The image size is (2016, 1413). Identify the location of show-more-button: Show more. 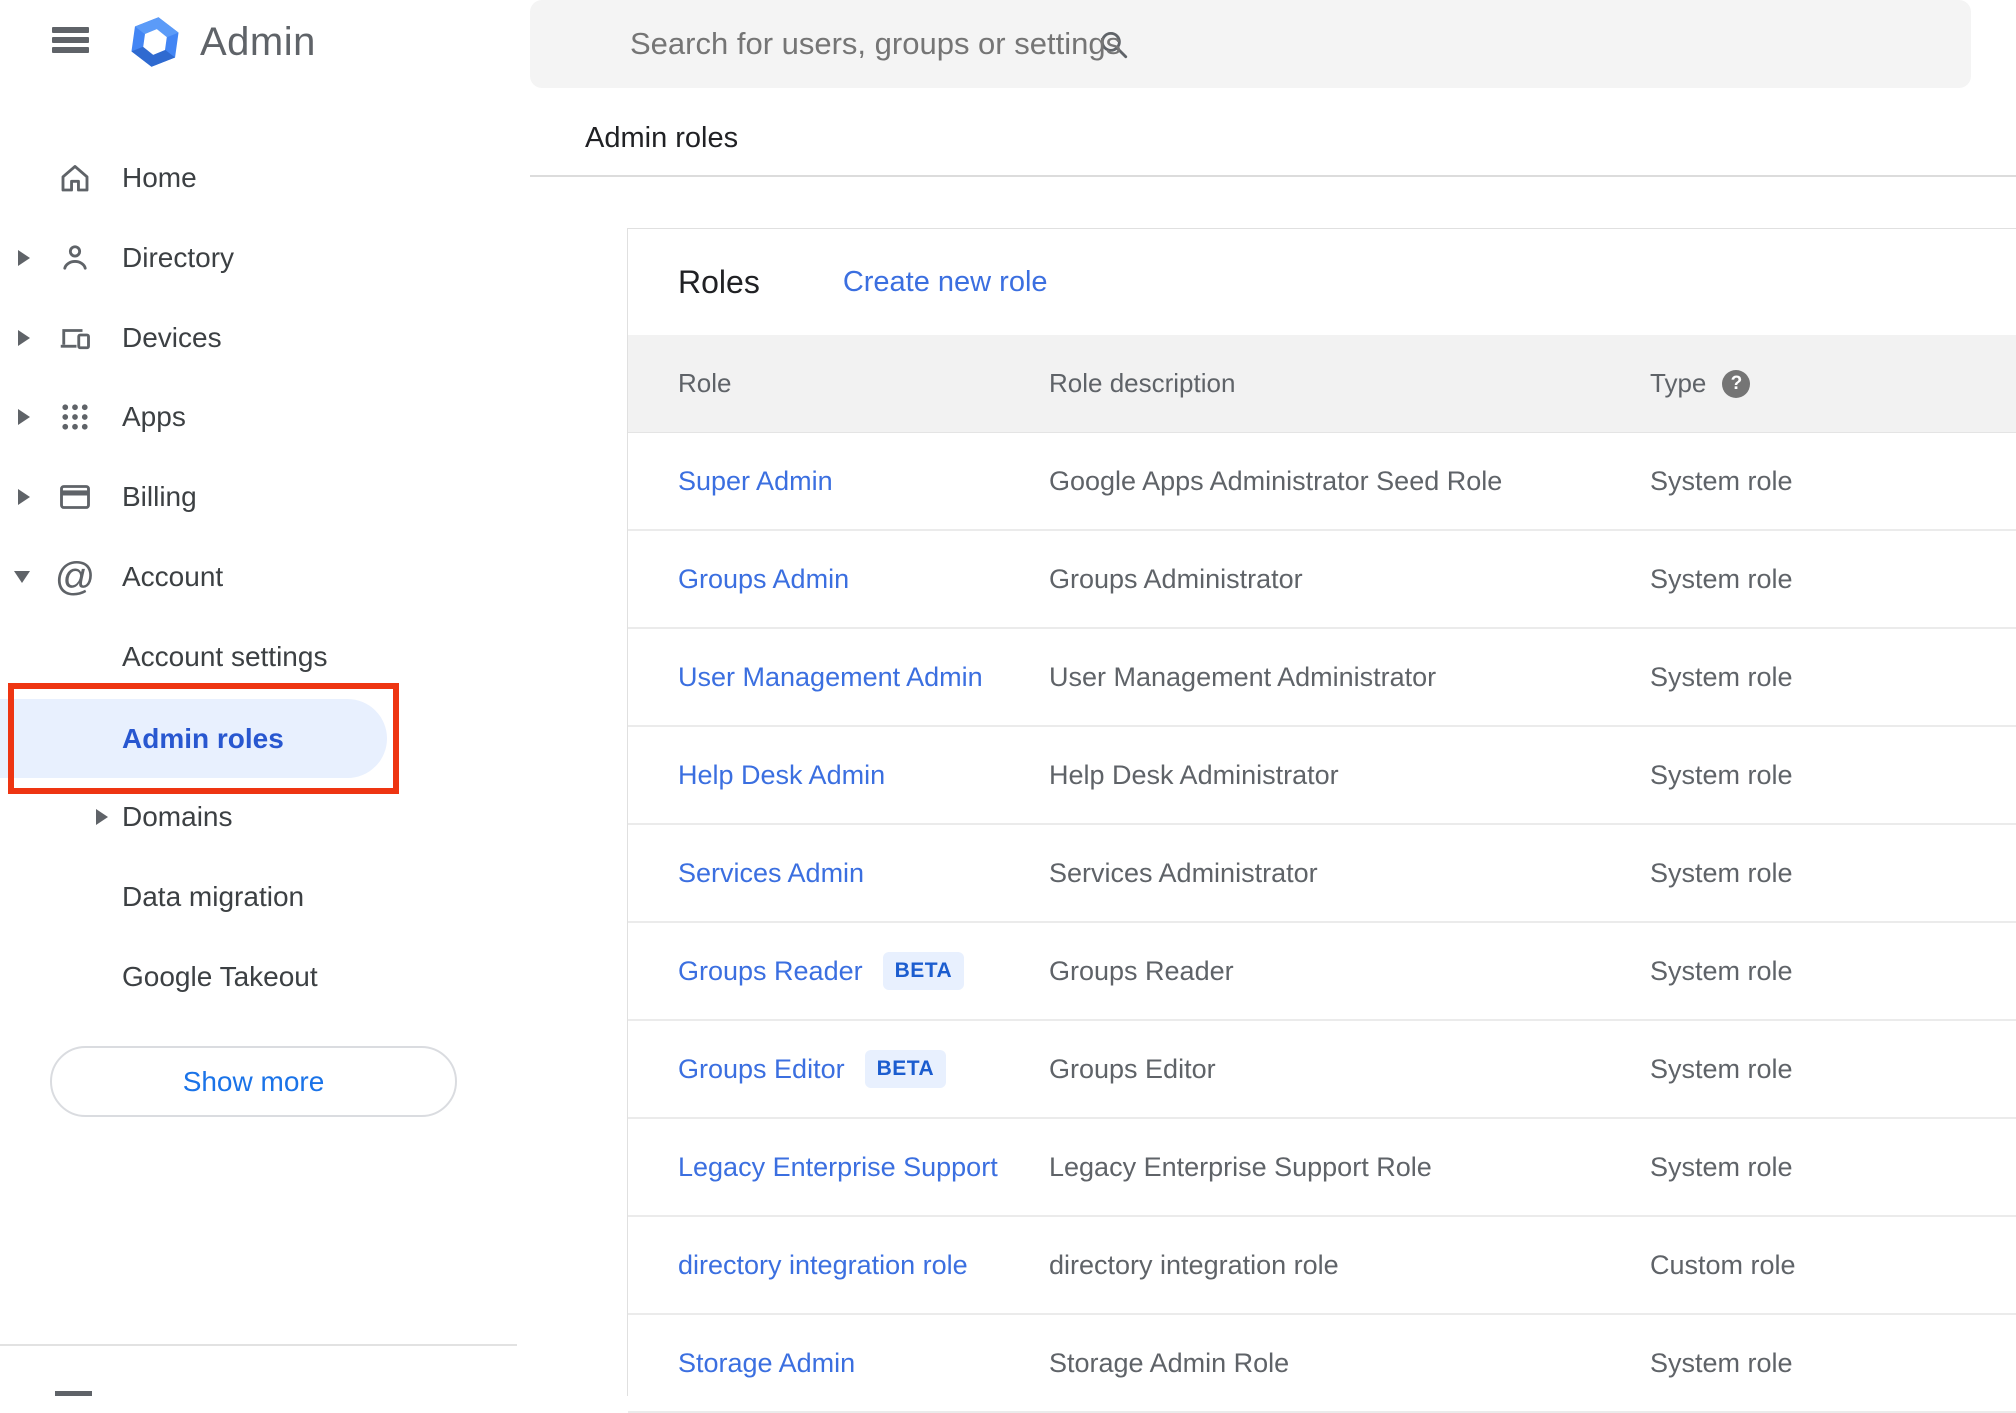
(253, 1081).